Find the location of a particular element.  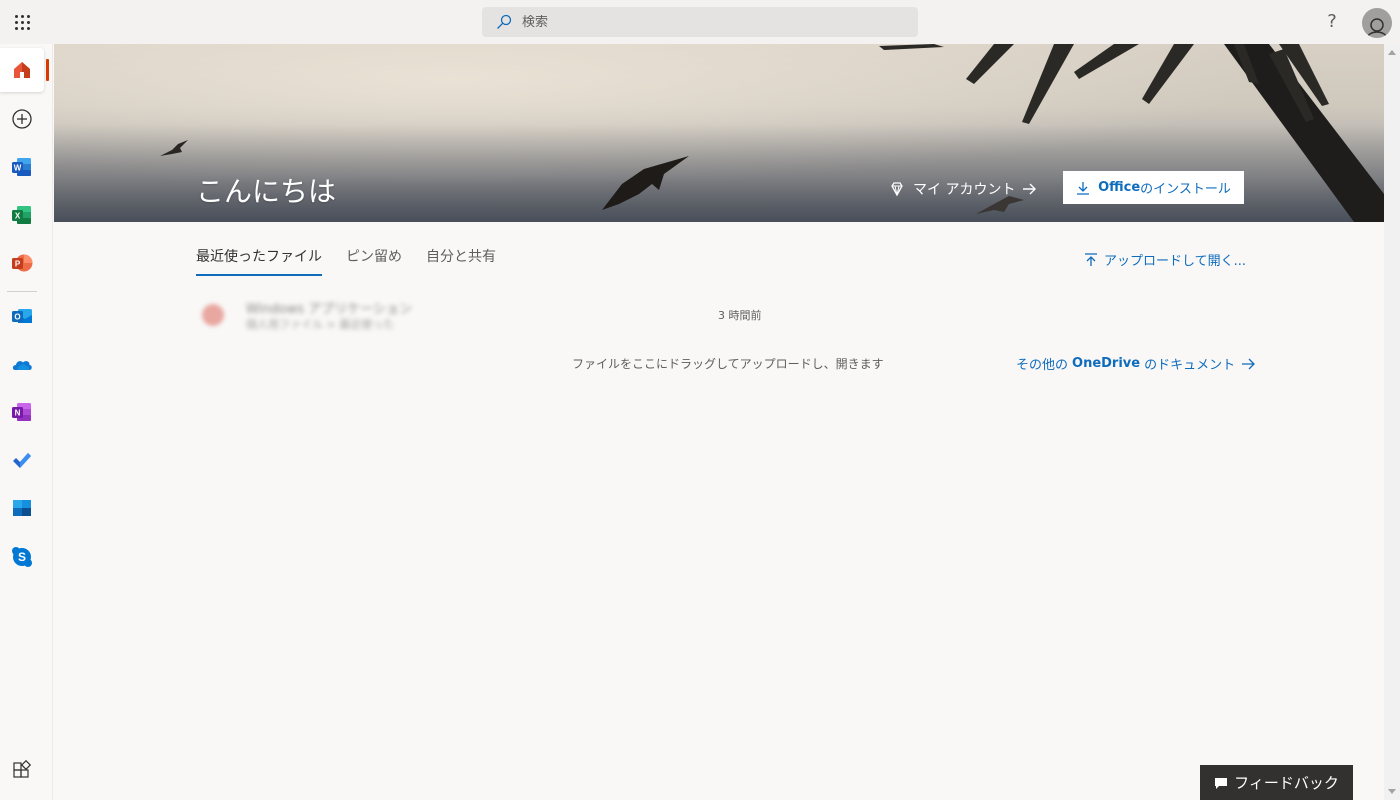

powerpoint-icon: P is located at coordinates (22, 263).